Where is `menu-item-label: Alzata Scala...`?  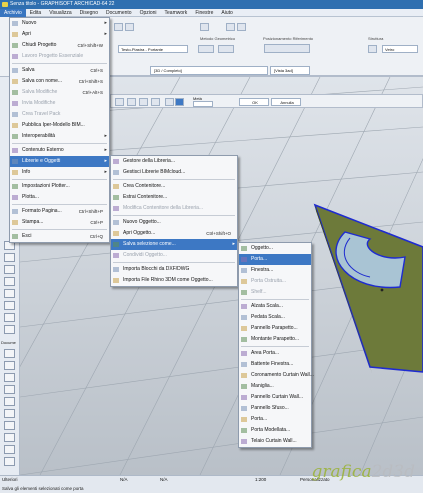
menu-item-label: Alzata Scala... is located at coordinates (267, 306).